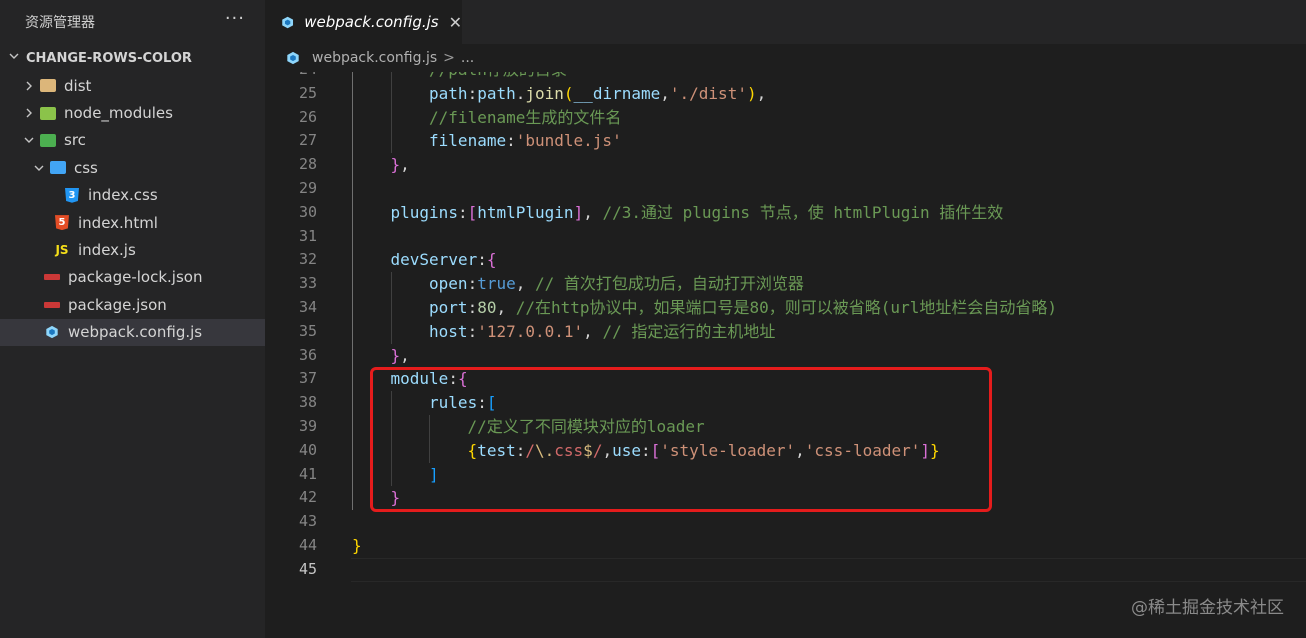 Image resolution: width=1306 pixels, height=638 pixels. Describe the element at coordinates (468, 141) in the screenshot. I see `code-token: filename` at that location.